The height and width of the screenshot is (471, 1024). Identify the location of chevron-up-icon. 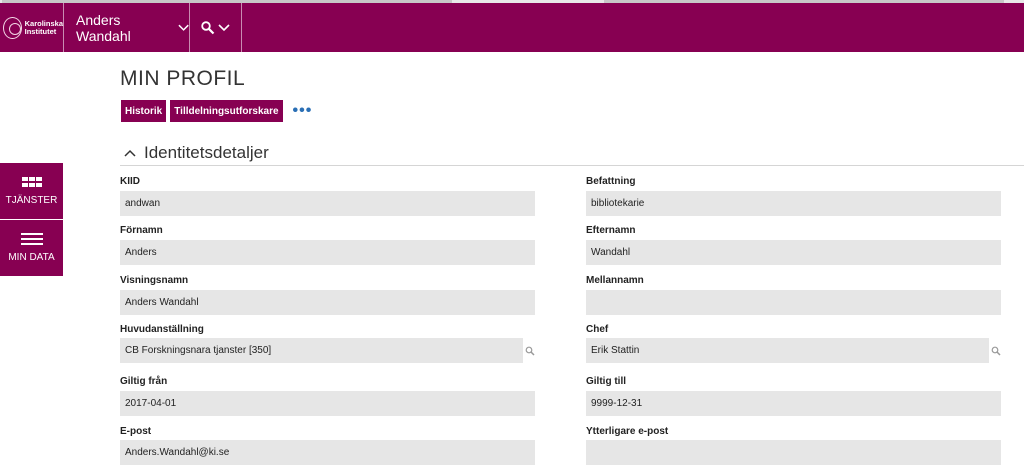
(130, 153).